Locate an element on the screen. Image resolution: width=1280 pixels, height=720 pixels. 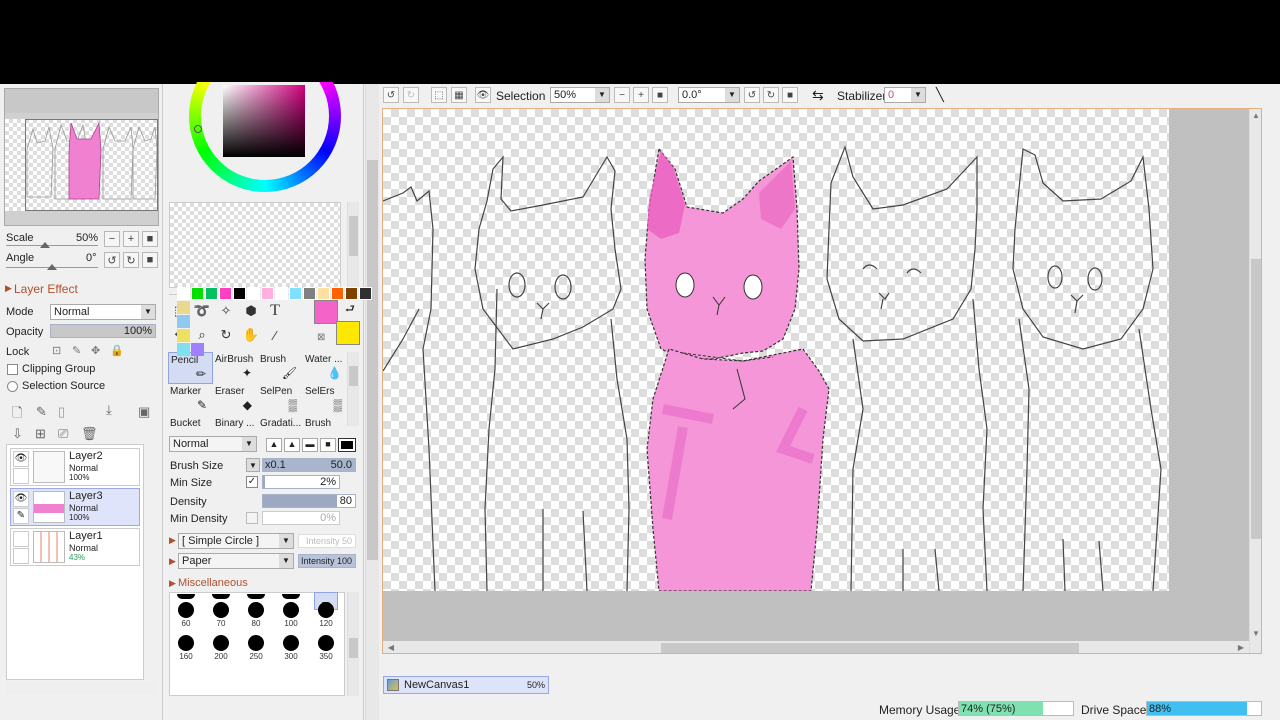
min-size-slider: 2% is located at coordinates (301, 482).